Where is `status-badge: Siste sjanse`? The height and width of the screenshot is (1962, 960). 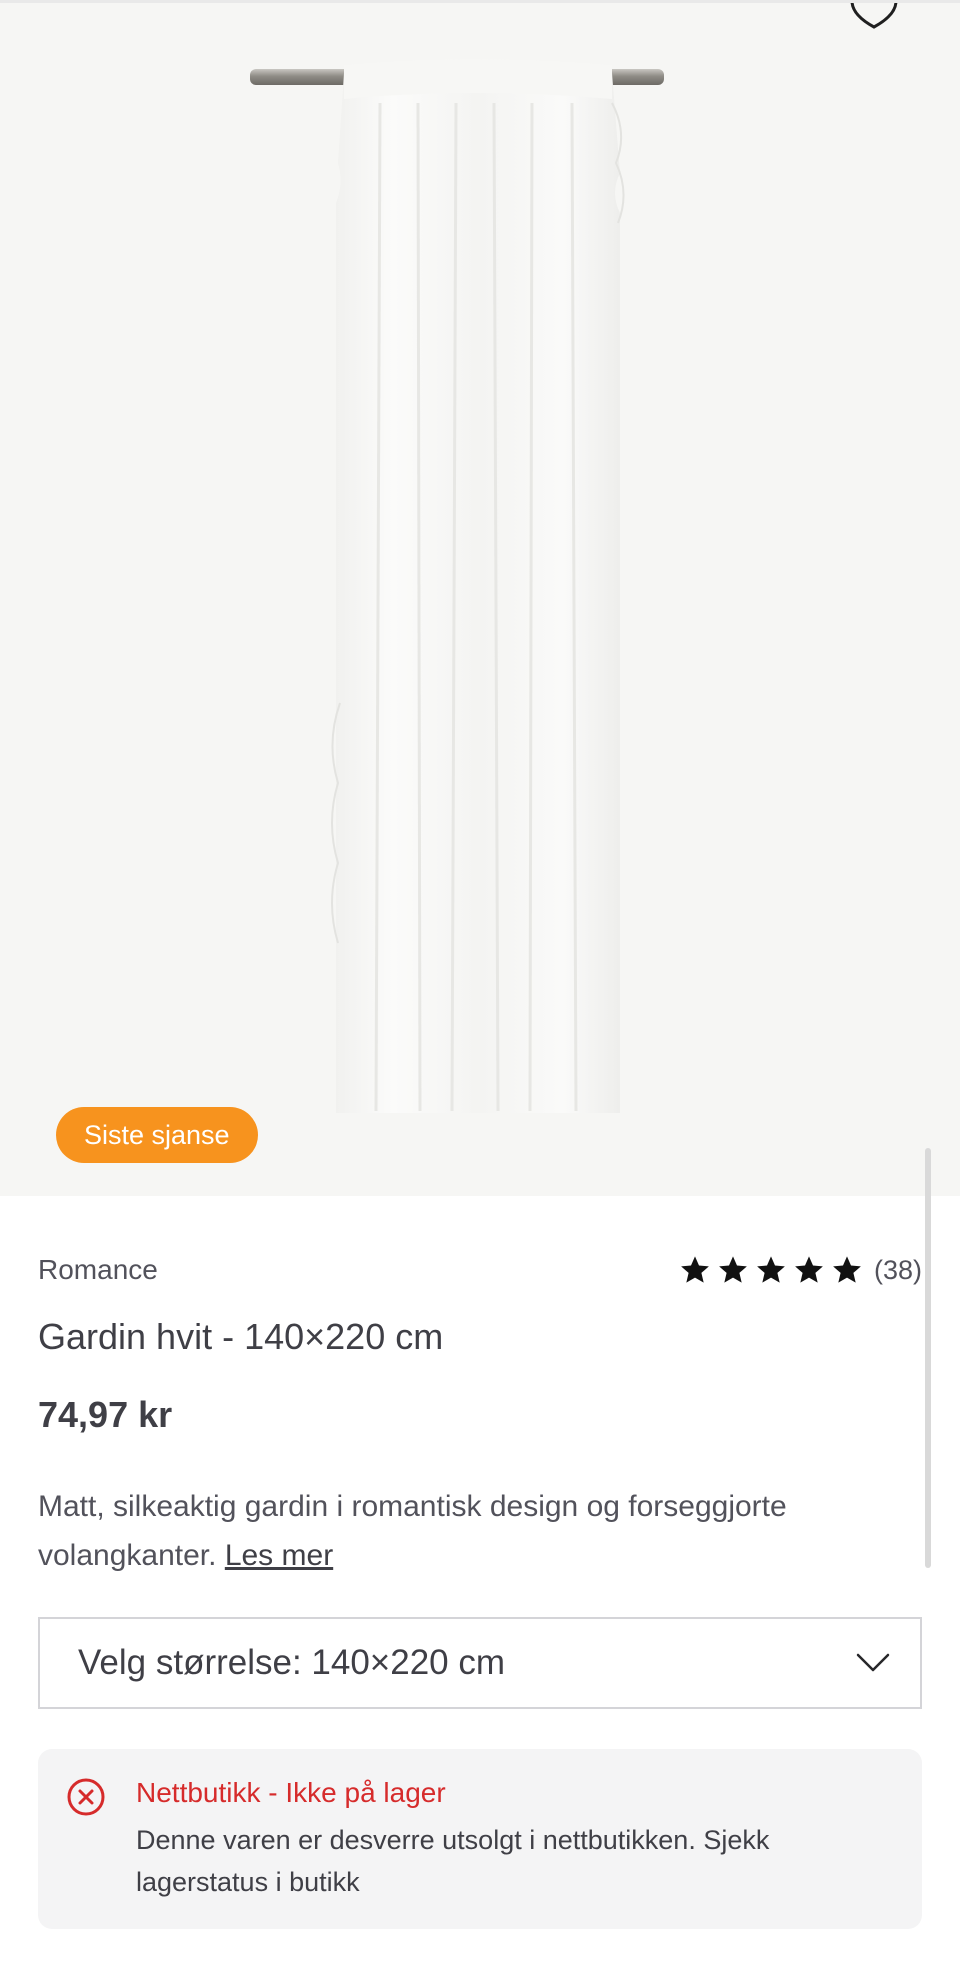
status-badge: Siste sjanse is located at coordinates (157, 1135).